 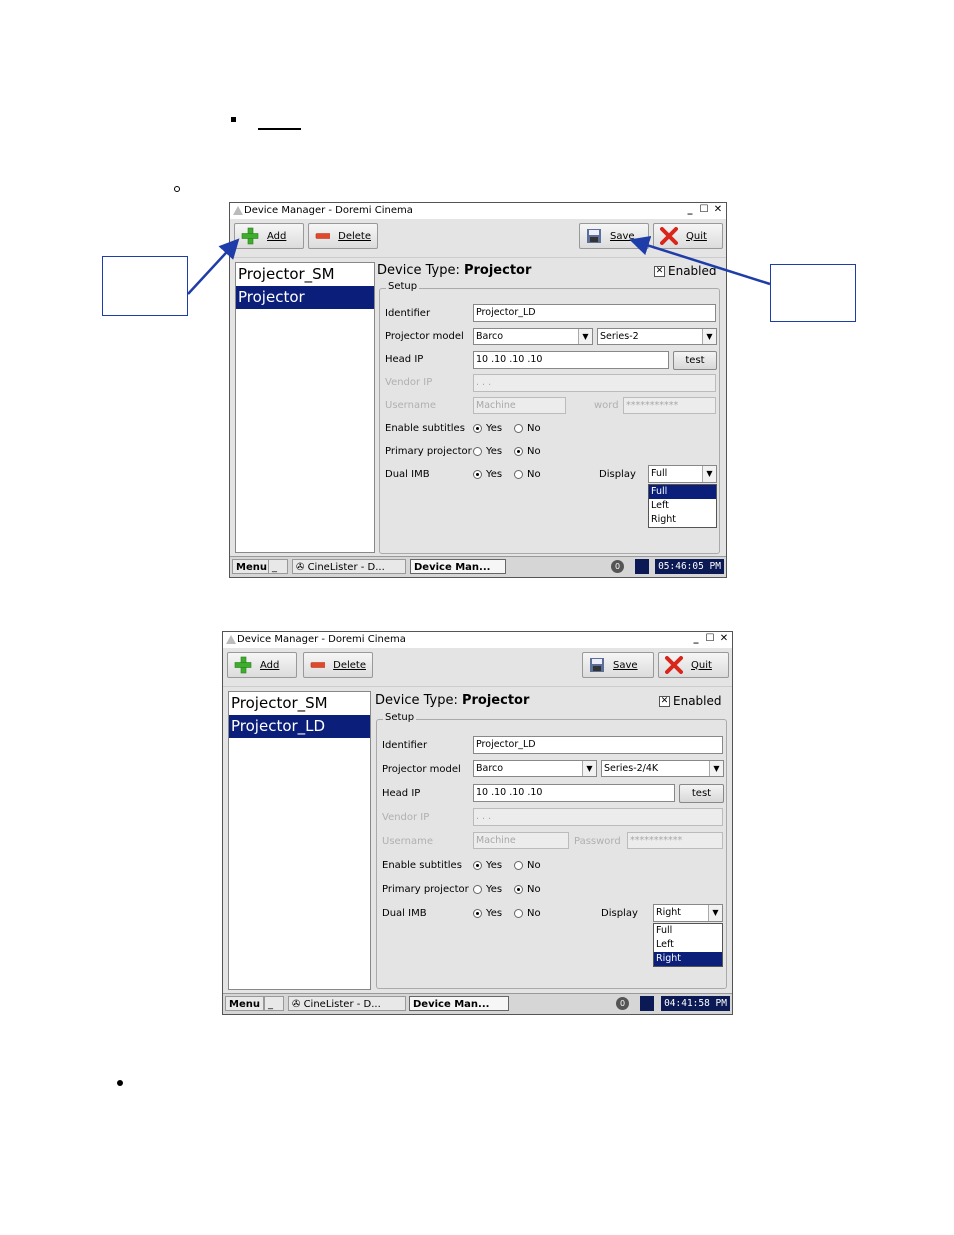 What do you see at coordinates (299, 726) in the screenshot?
I see `list-item: Projector_LD` at bounding box center [299, 726].